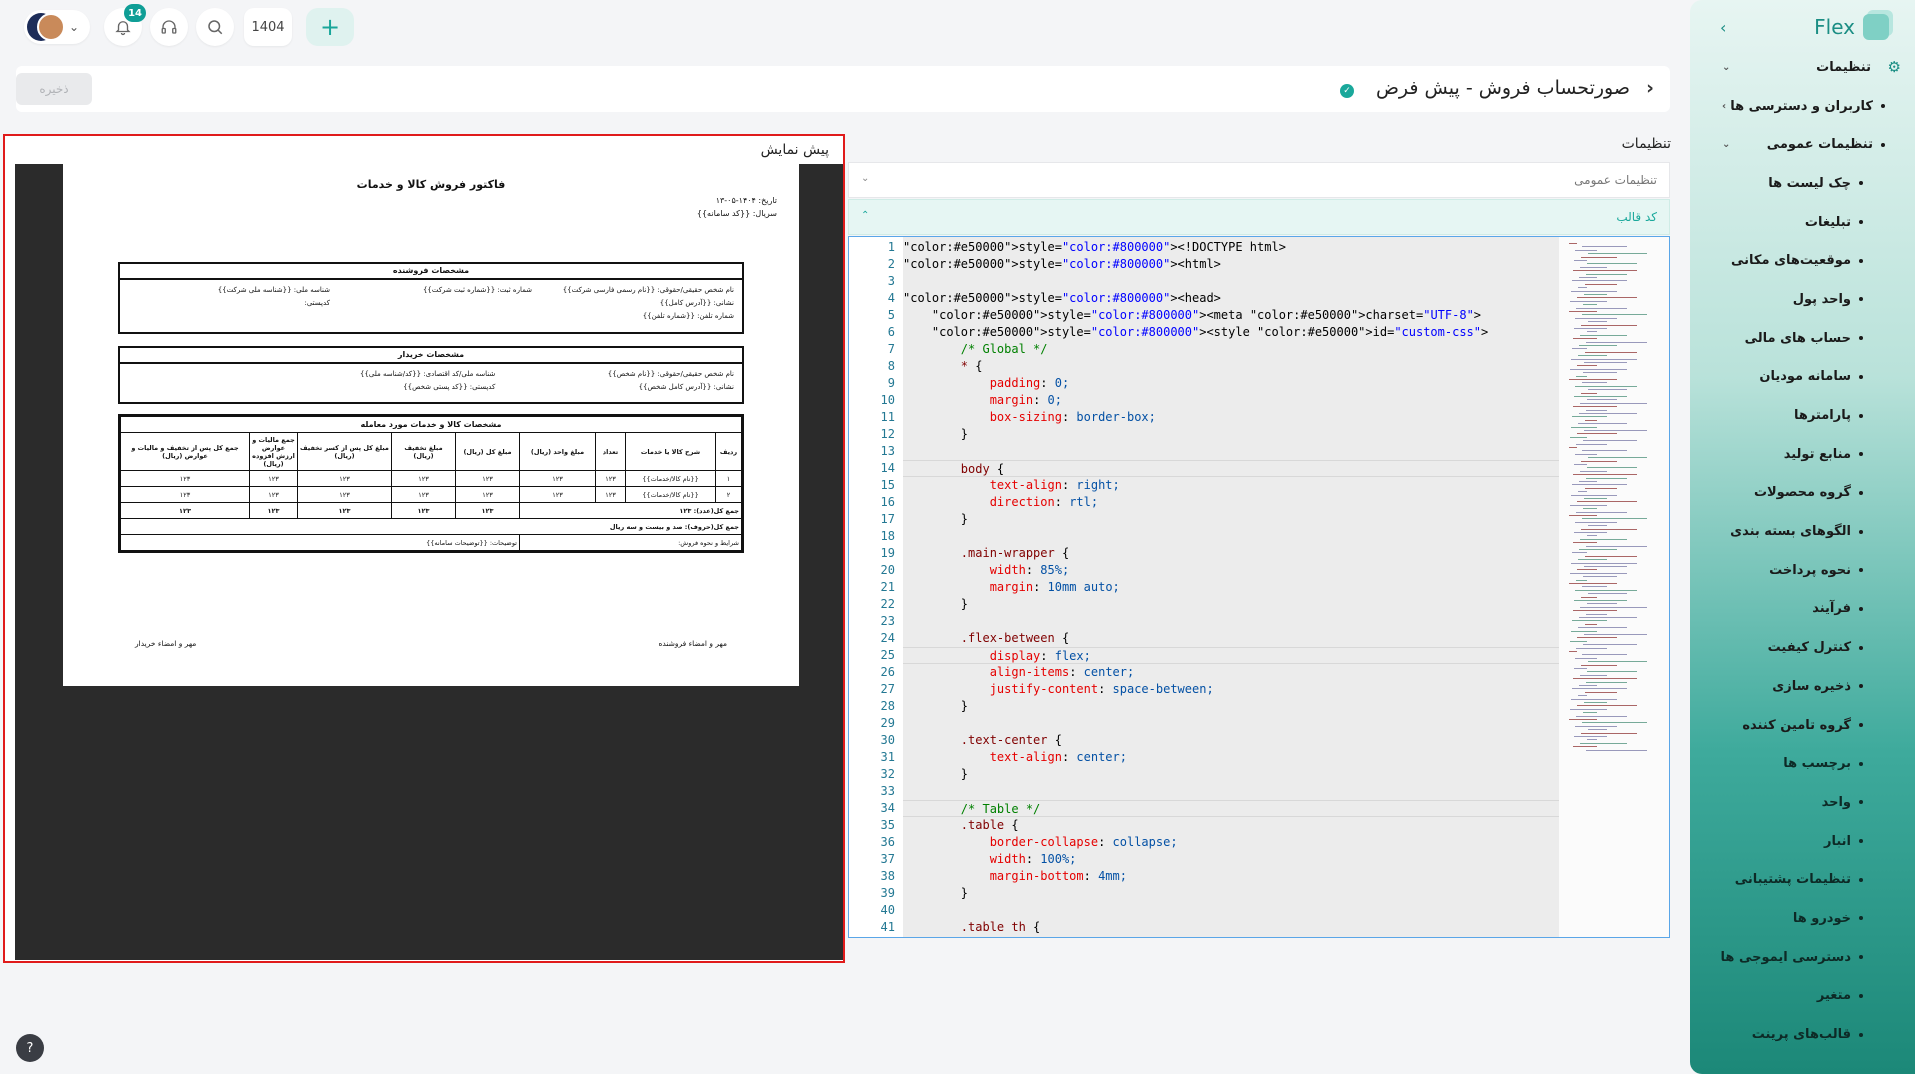 This screenshot has width=1915, height=1074. I want to click on minimap, so click(1614, 587).